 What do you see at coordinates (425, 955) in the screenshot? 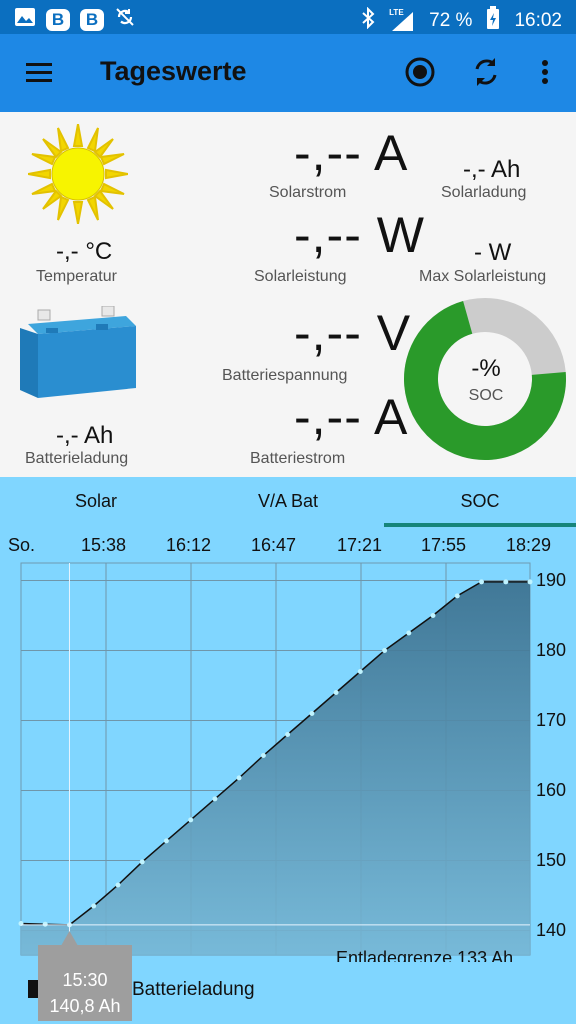
I see `discharge-limit-label: Entladegrenze 133 Ah` at bounding box center [425, 955].